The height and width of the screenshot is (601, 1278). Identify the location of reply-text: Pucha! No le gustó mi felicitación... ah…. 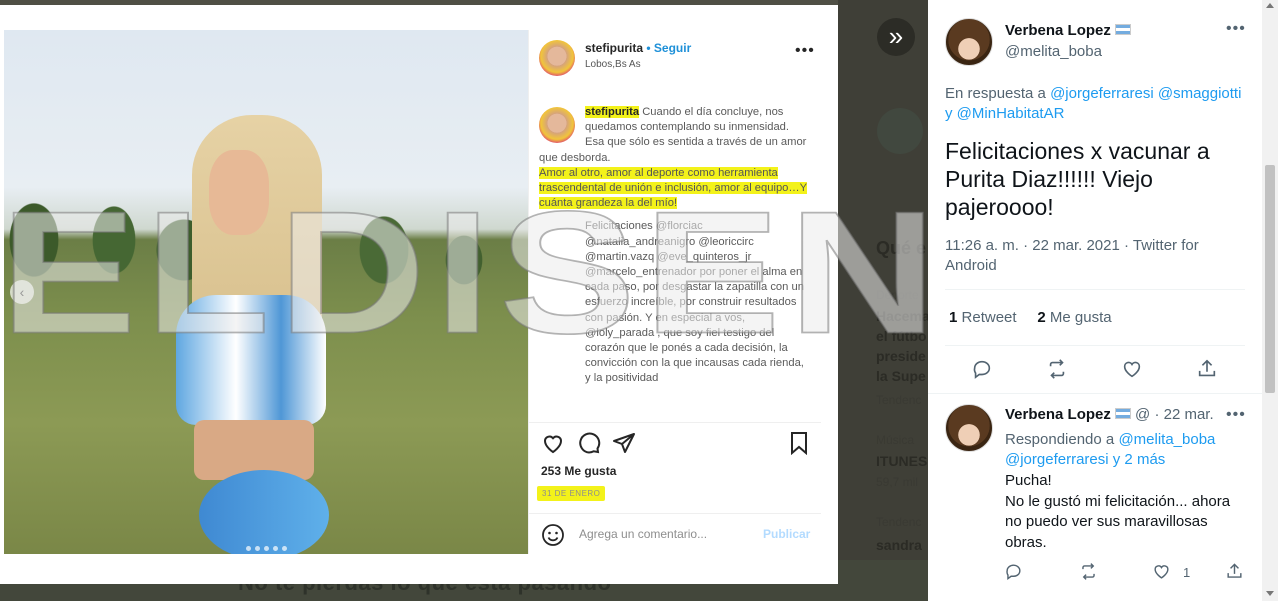
(1118, 511).